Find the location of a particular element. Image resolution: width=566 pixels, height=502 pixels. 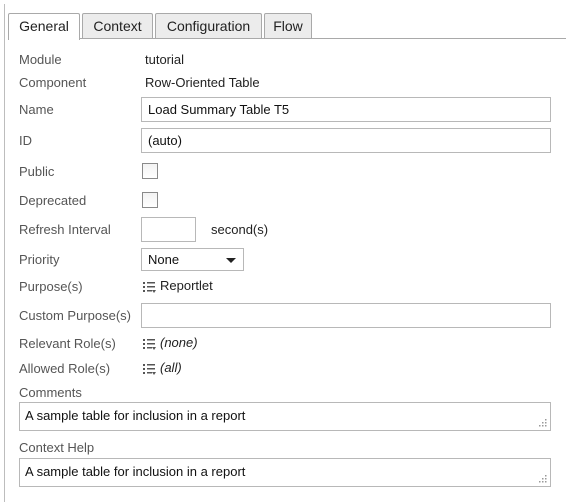

deprecated-label: Deprecated is located at coordinates (53, 200).